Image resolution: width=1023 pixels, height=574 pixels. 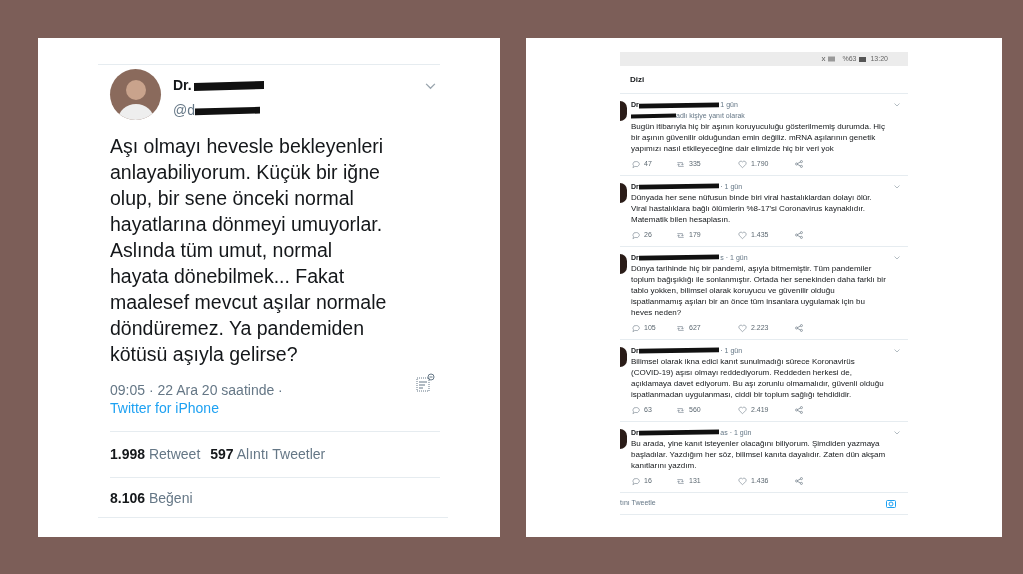 What do you see at coordinates (759, 454) in the screenshot?
I see `tweet-text: Bu arada, yine kanıt isteyenler olacağını biliyorum. Şimdiden yazmaya başladılar. Yazdığım her söz, bilimsel kanıta dayalıdır. Zaten dün akşam kanıtlarını yazdım.` at bounding box center [759, 454].